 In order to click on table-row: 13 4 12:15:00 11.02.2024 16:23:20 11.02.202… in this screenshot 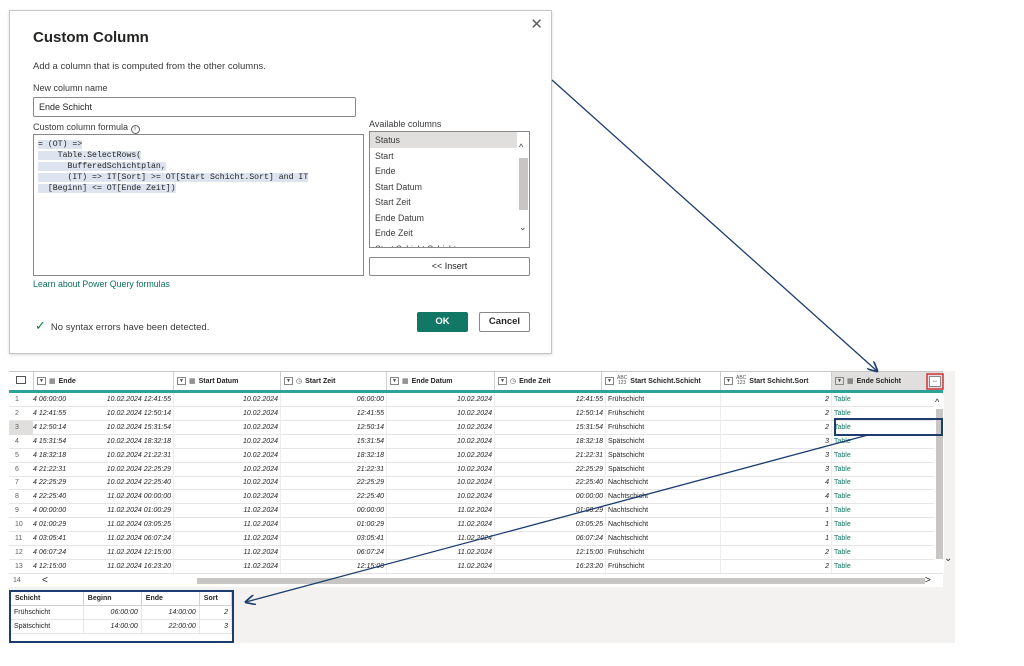, I will do `click(476, 566)`.